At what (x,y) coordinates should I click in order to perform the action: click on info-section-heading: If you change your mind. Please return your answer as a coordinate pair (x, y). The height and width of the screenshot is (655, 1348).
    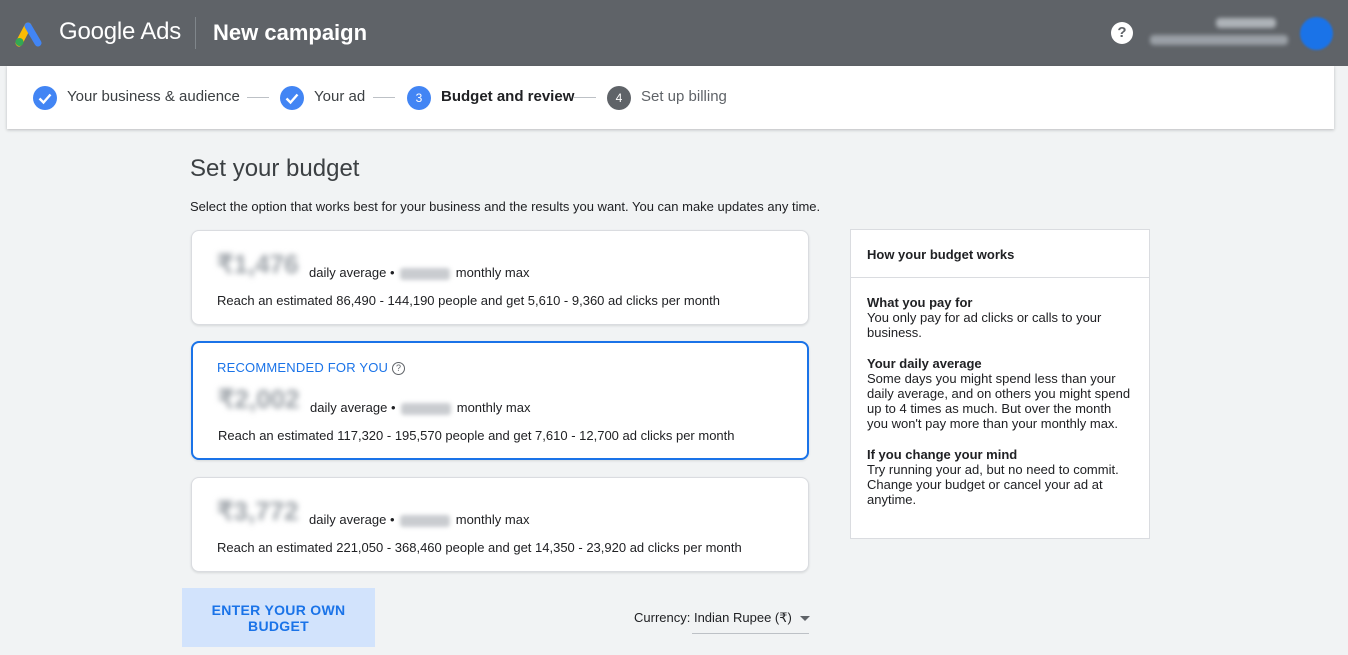
    Looking at the image, I should click on (942, 454).